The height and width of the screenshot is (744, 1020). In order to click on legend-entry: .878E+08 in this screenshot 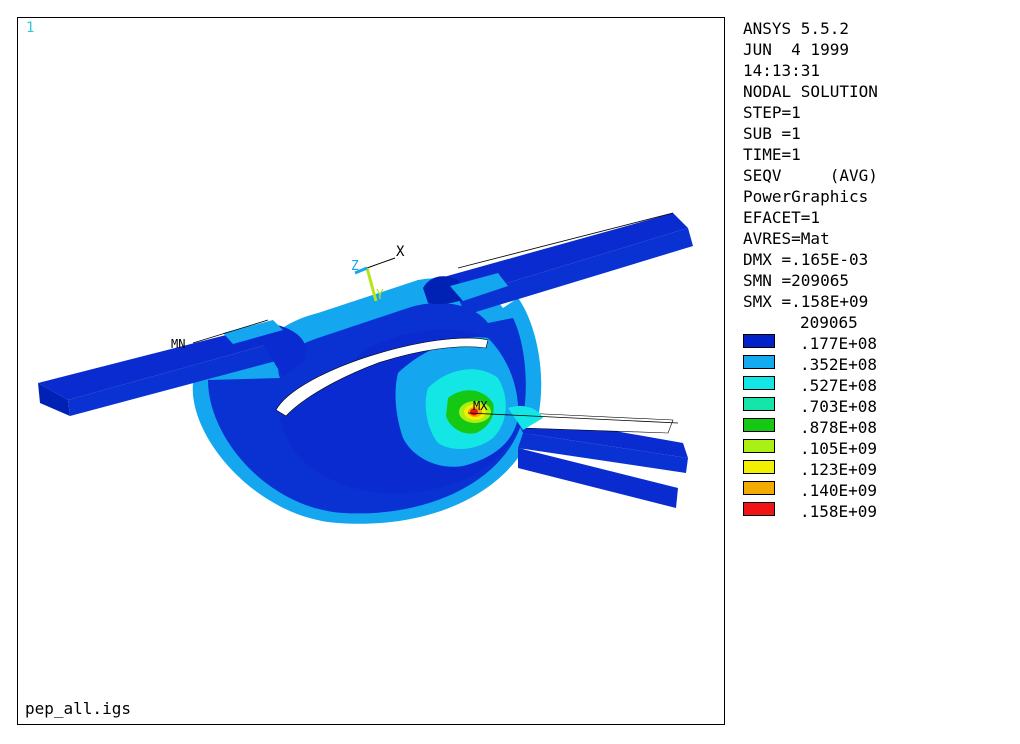, I will do `click(878, 427)`.